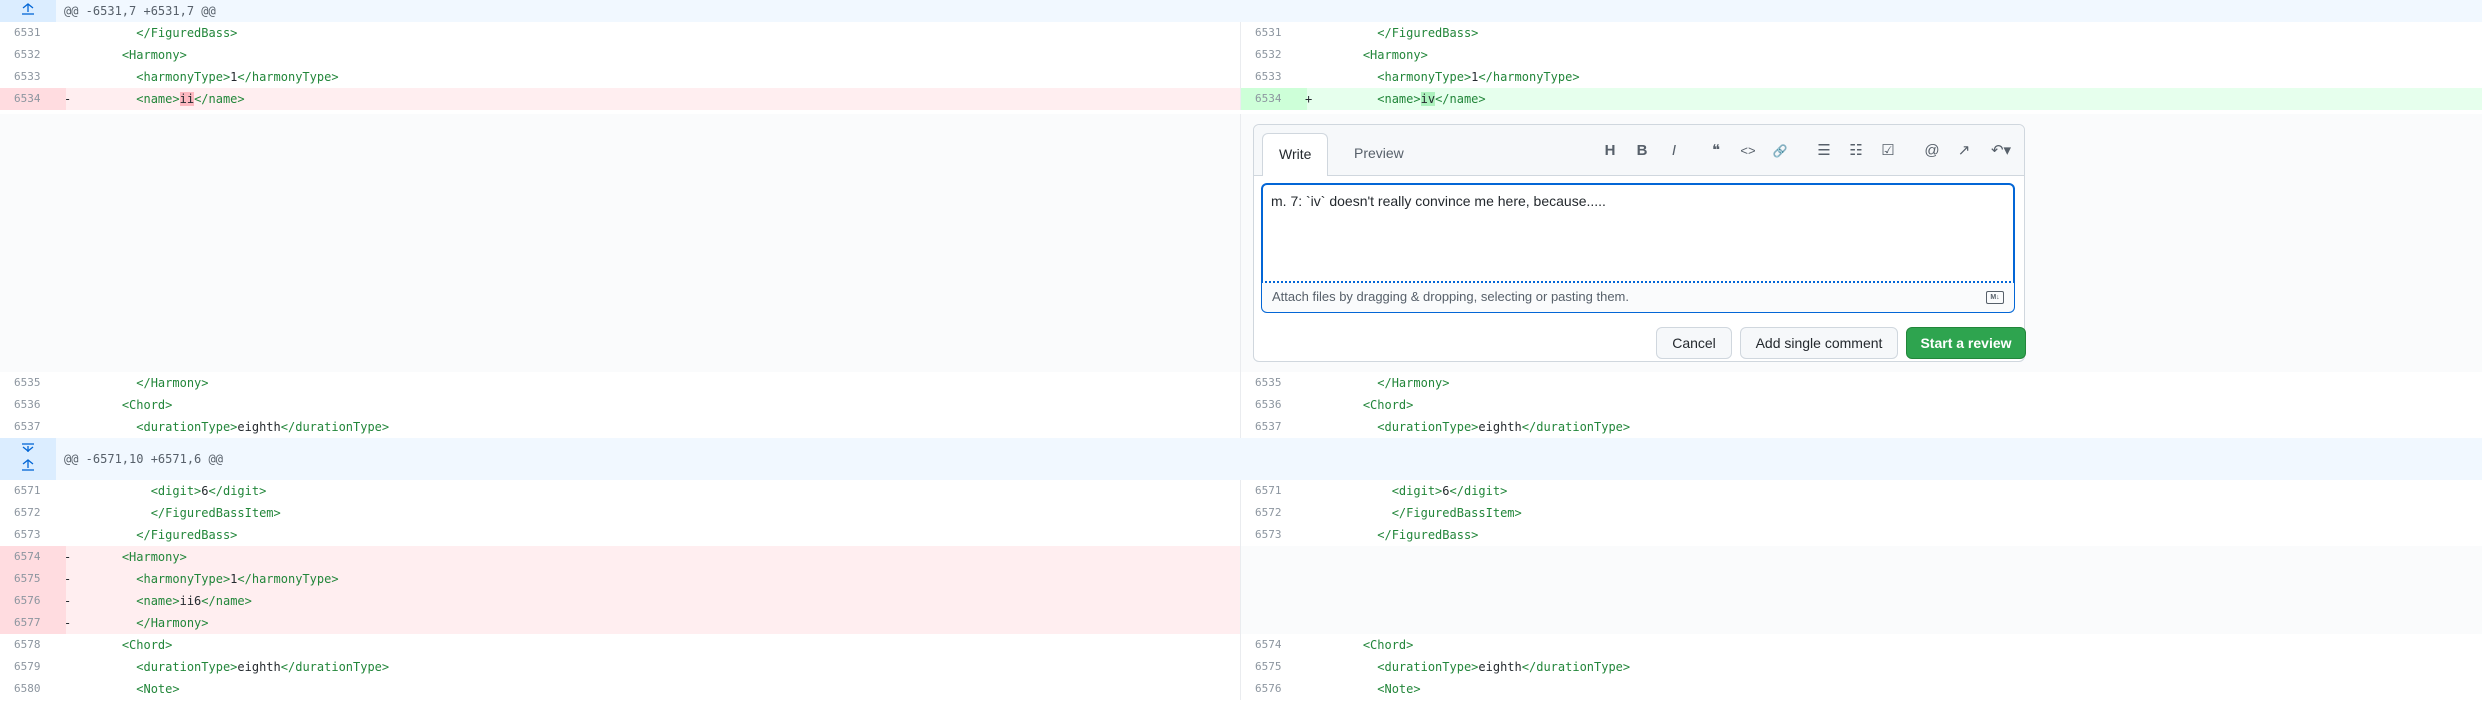 This screenshot has height=701, width=2482. What do you see at coordinates (1932, 151) in the screenshot?
I see `mention-icon: @` at bounding box center [1932, 151].